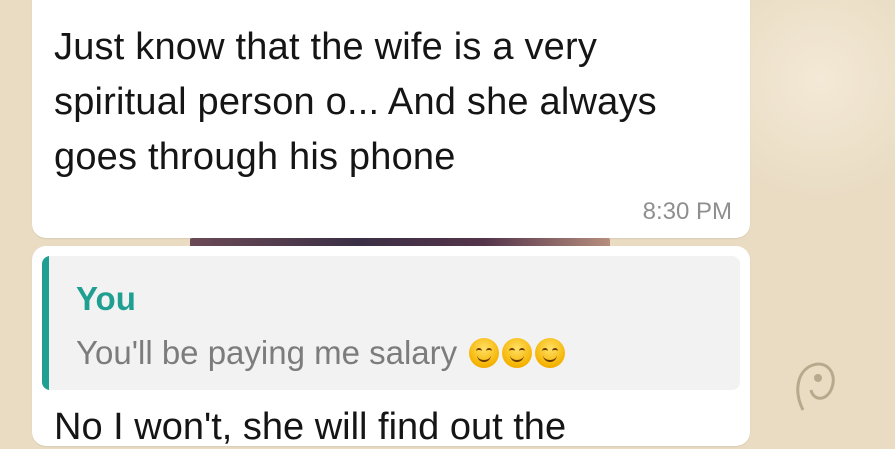 The height and width of the screenshot is (449, 895). Describe the element at coordinates (310, 427) in the screenshot. I see `message-text-partial: No I won't, she will find out the` at that location.